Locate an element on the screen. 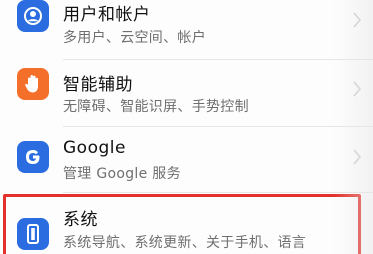  user-account-icon is located at coordinates (33, 16).